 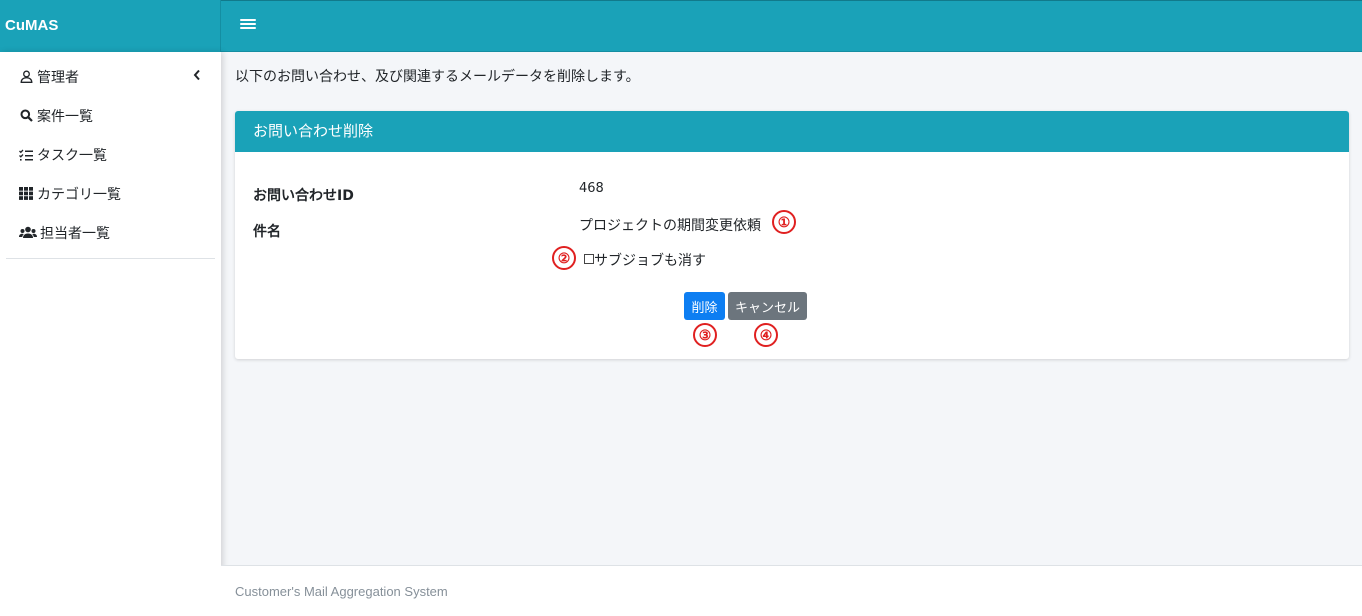 What do you see at coordinates (26, 155) in the screenshot?
I see `task-list-icon` at bounding box center [26, 155].